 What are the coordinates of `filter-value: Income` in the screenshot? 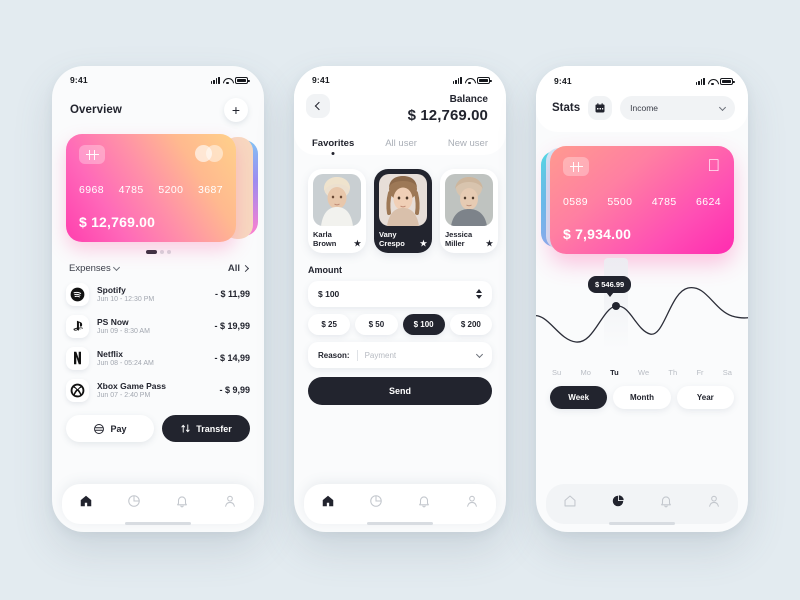 It's located at (644, 108).